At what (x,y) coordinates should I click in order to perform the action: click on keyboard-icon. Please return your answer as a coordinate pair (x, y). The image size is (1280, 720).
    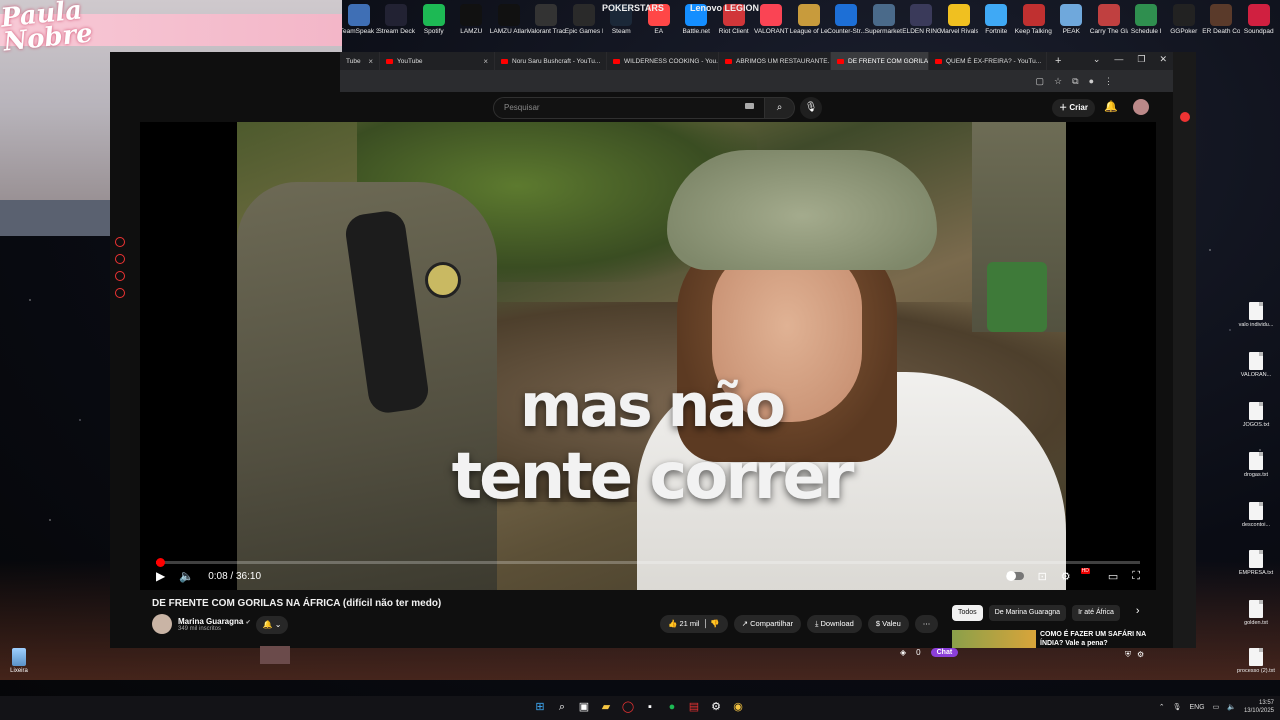
    Looking at the image, I should click on (749, 106).